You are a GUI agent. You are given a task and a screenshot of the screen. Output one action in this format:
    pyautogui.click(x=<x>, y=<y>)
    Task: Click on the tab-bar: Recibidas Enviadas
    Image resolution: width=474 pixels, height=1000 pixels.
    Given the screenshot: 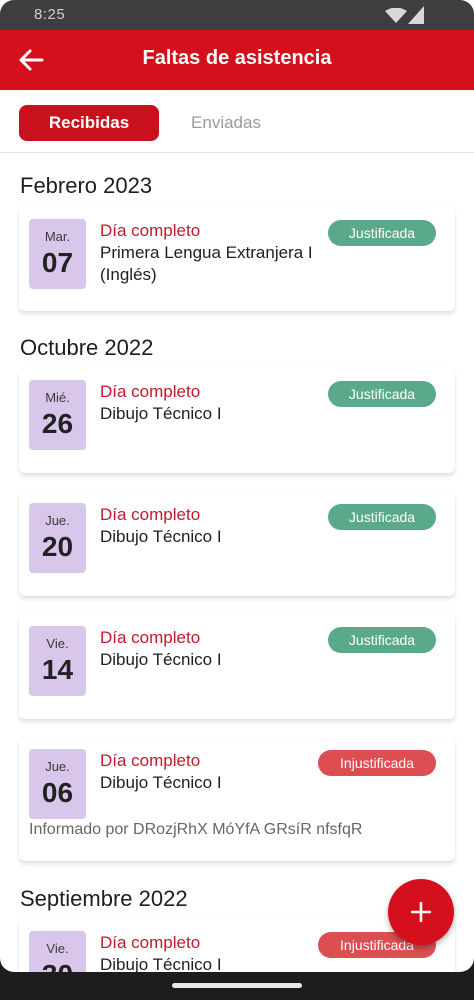 What is the action you would take?
    pyautogui.click(x=237, y=121)
    